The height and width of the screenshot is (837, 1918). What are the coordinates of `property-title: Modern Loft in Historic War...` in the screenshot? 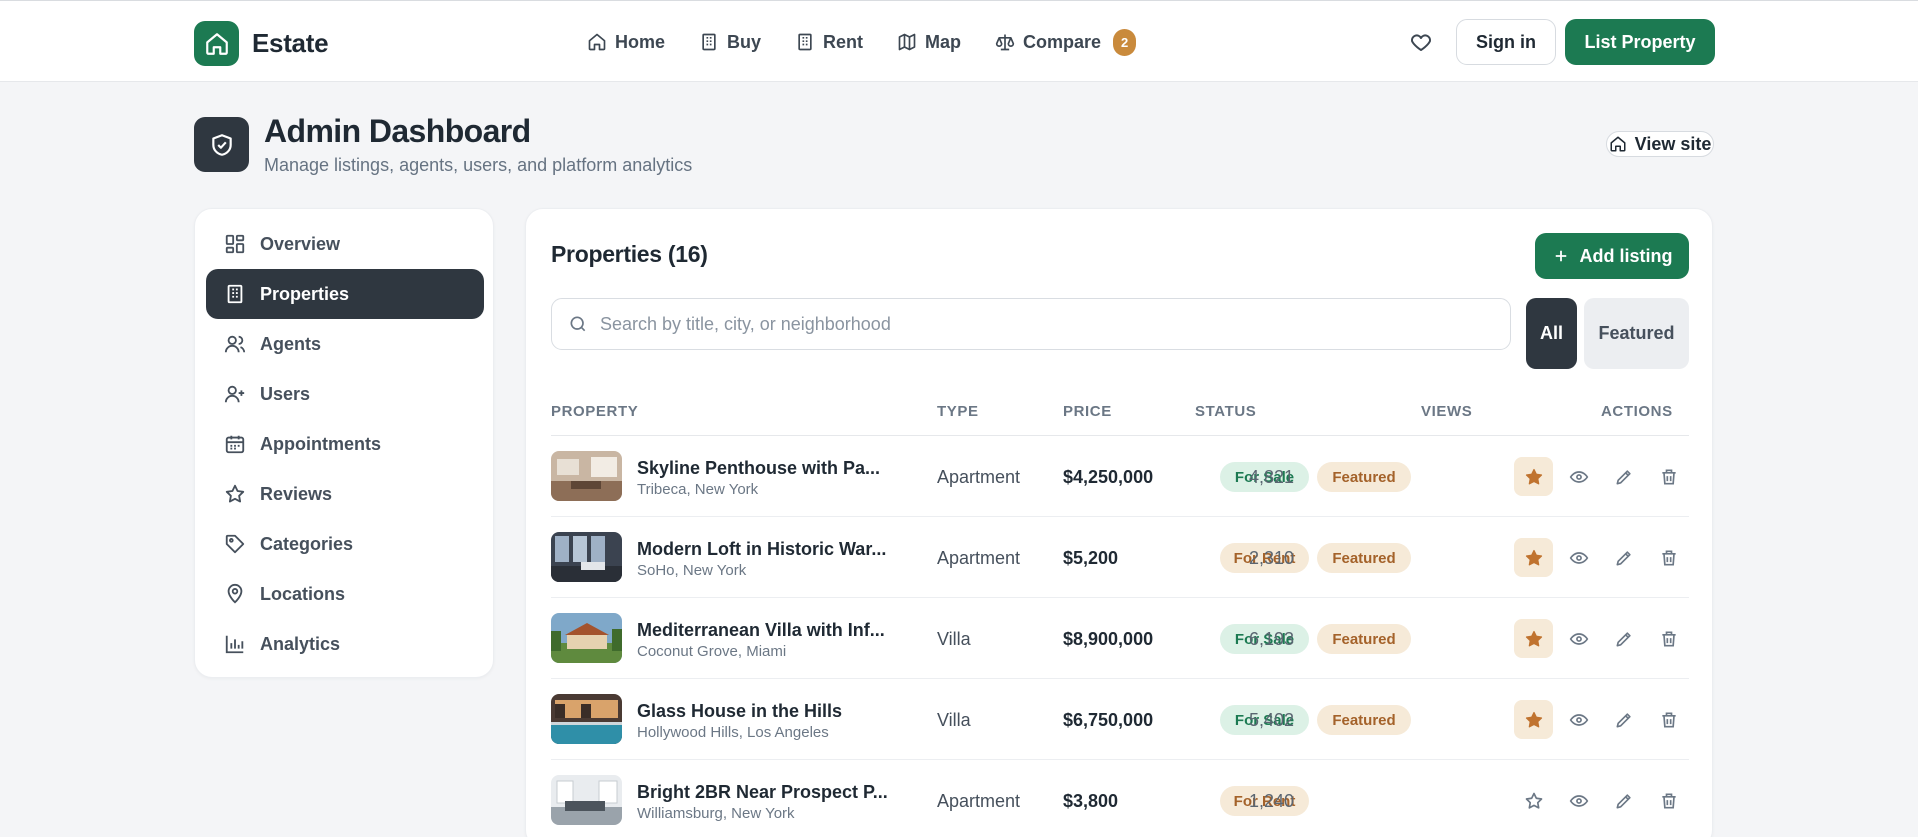 It's located at (761, 549).